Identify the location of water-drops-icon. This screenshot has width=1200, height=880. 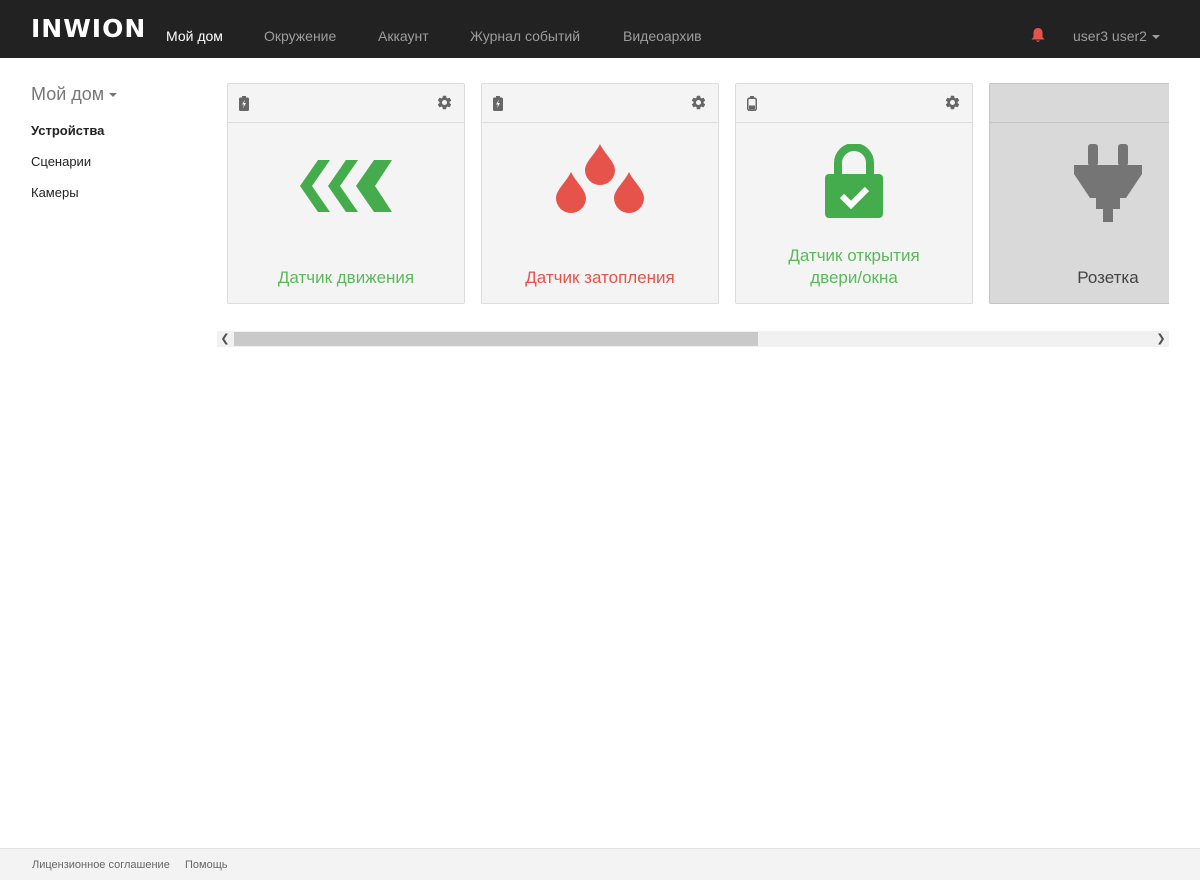
(600, 178).